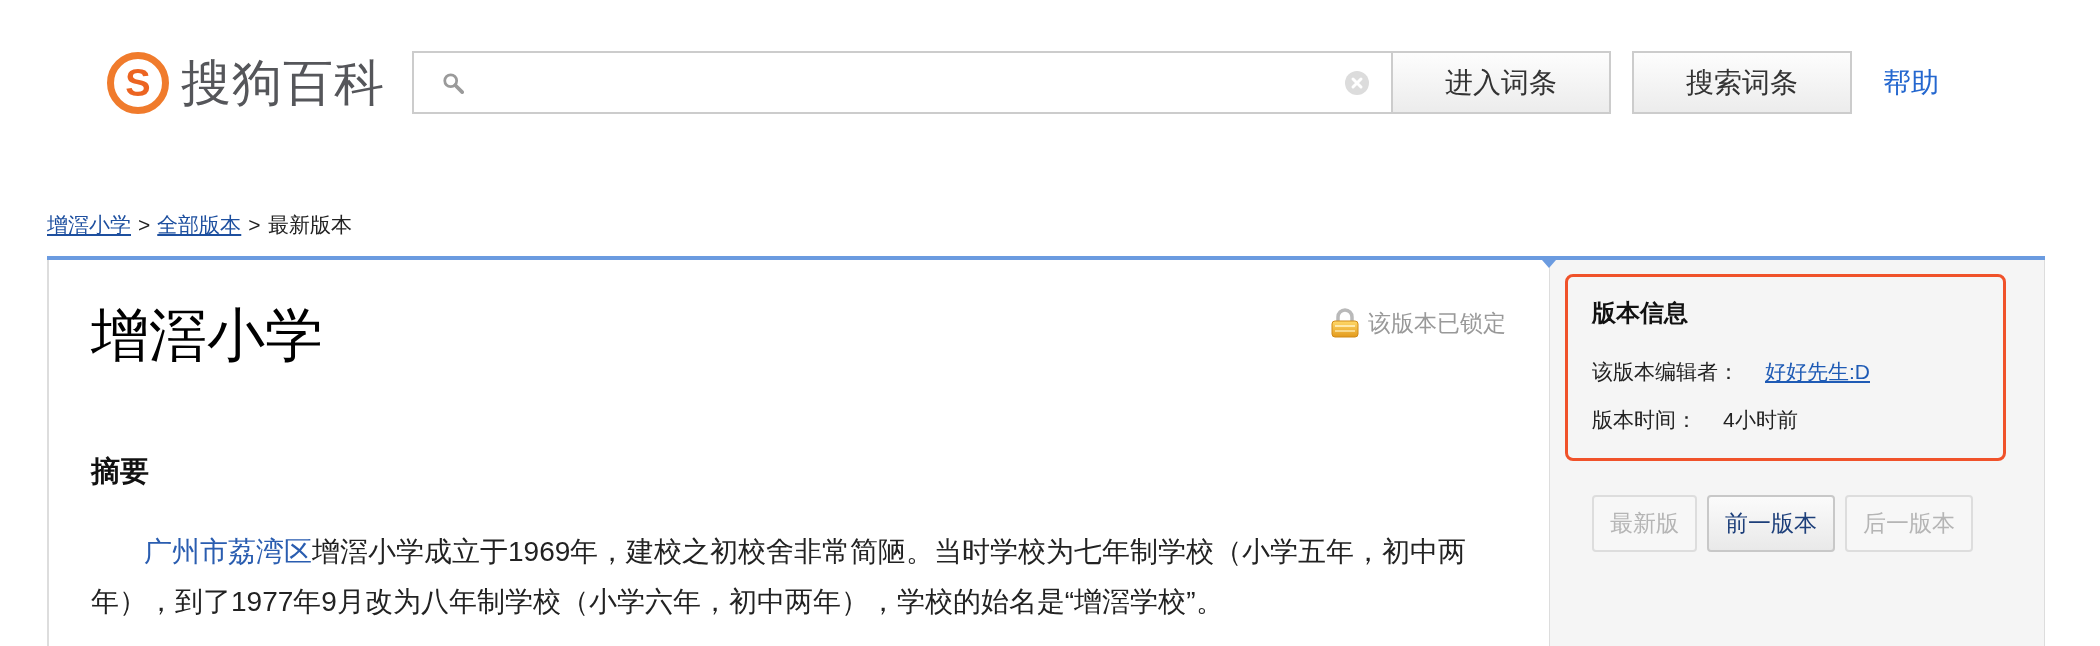  What do you see at coordinates (1742, 82) in the screenshot?
I see `header-button: 搜索词条` at bounding box center [1742, 82].